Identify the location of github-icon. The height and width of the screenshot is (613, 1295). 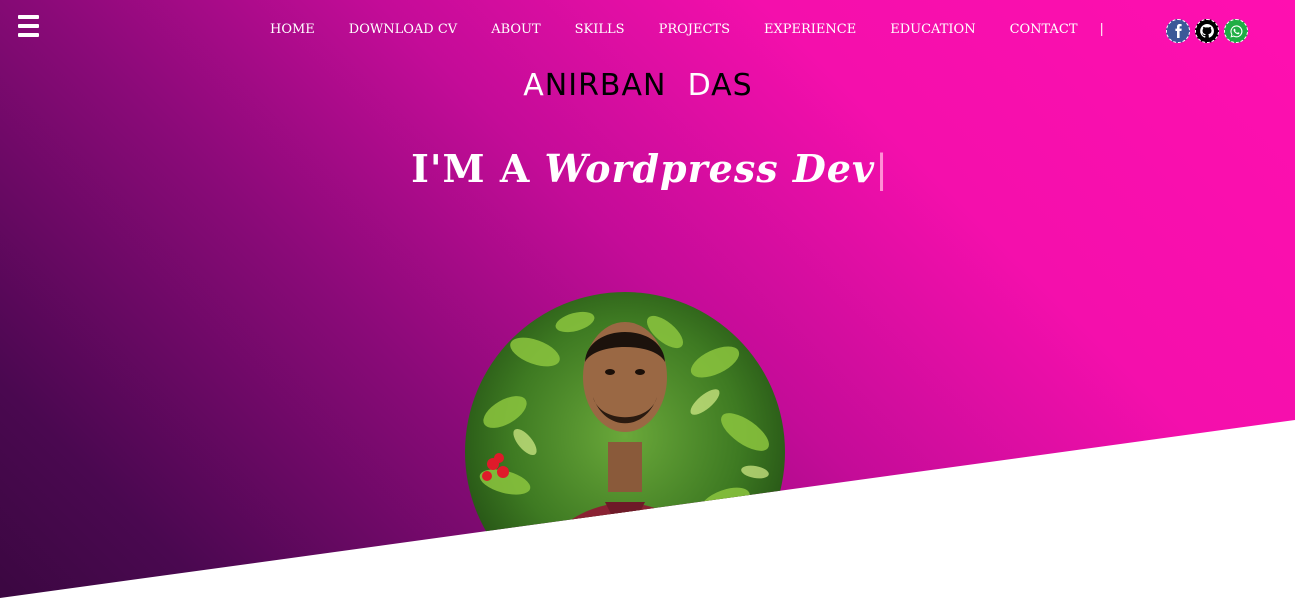
(1207, 31).